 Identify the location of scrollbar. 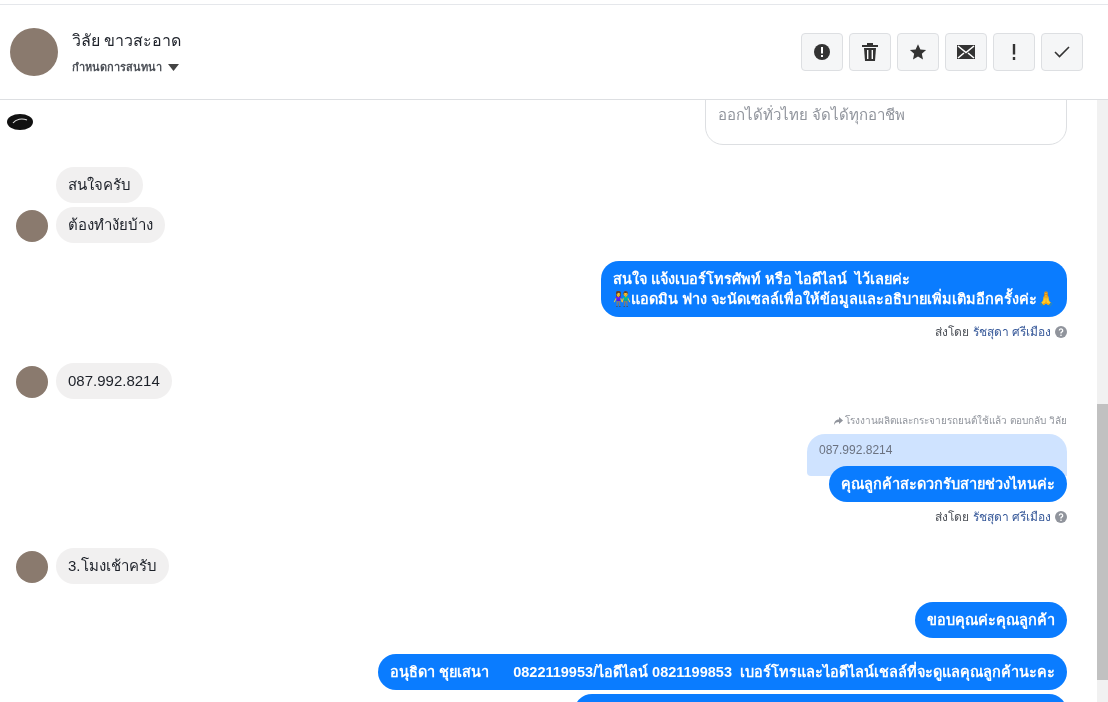
(1102, 401).